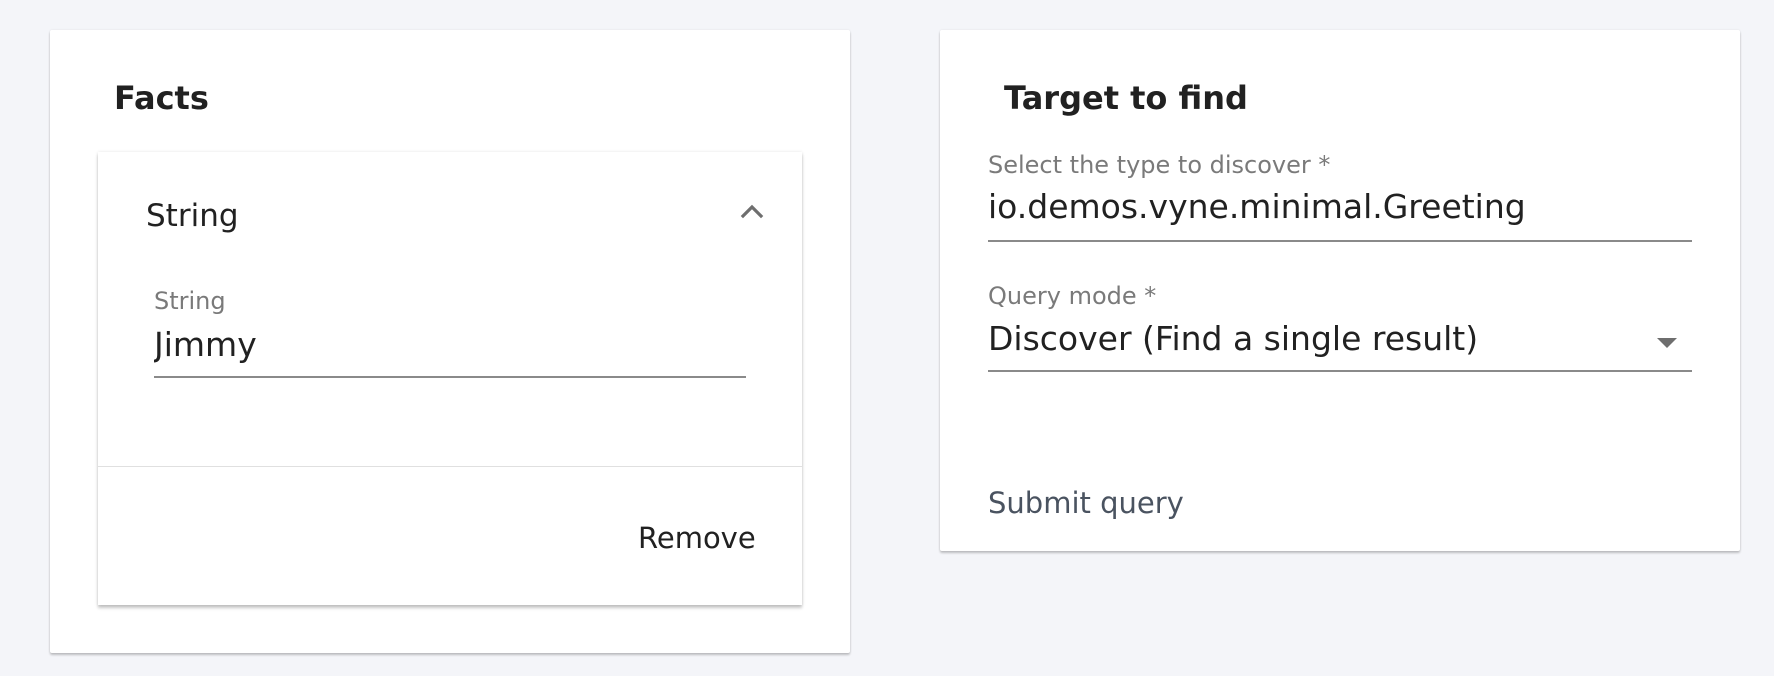 This screenshot has height=676, width=1774. What do you see at coordinates (1667, 342) in the screenshot?
I see `caret-down-icon` at bounding box center [1667, 342].